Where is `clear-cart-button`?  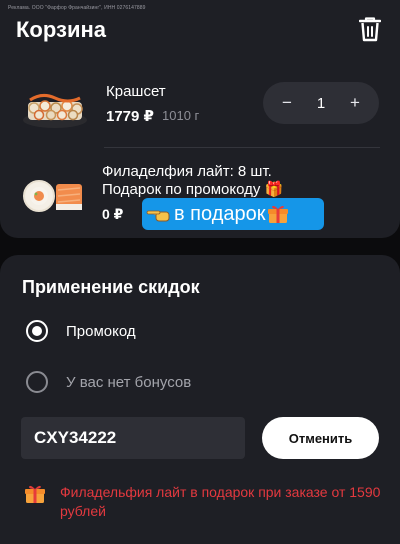
clear-cart-button is located at coordinates (370, 29).